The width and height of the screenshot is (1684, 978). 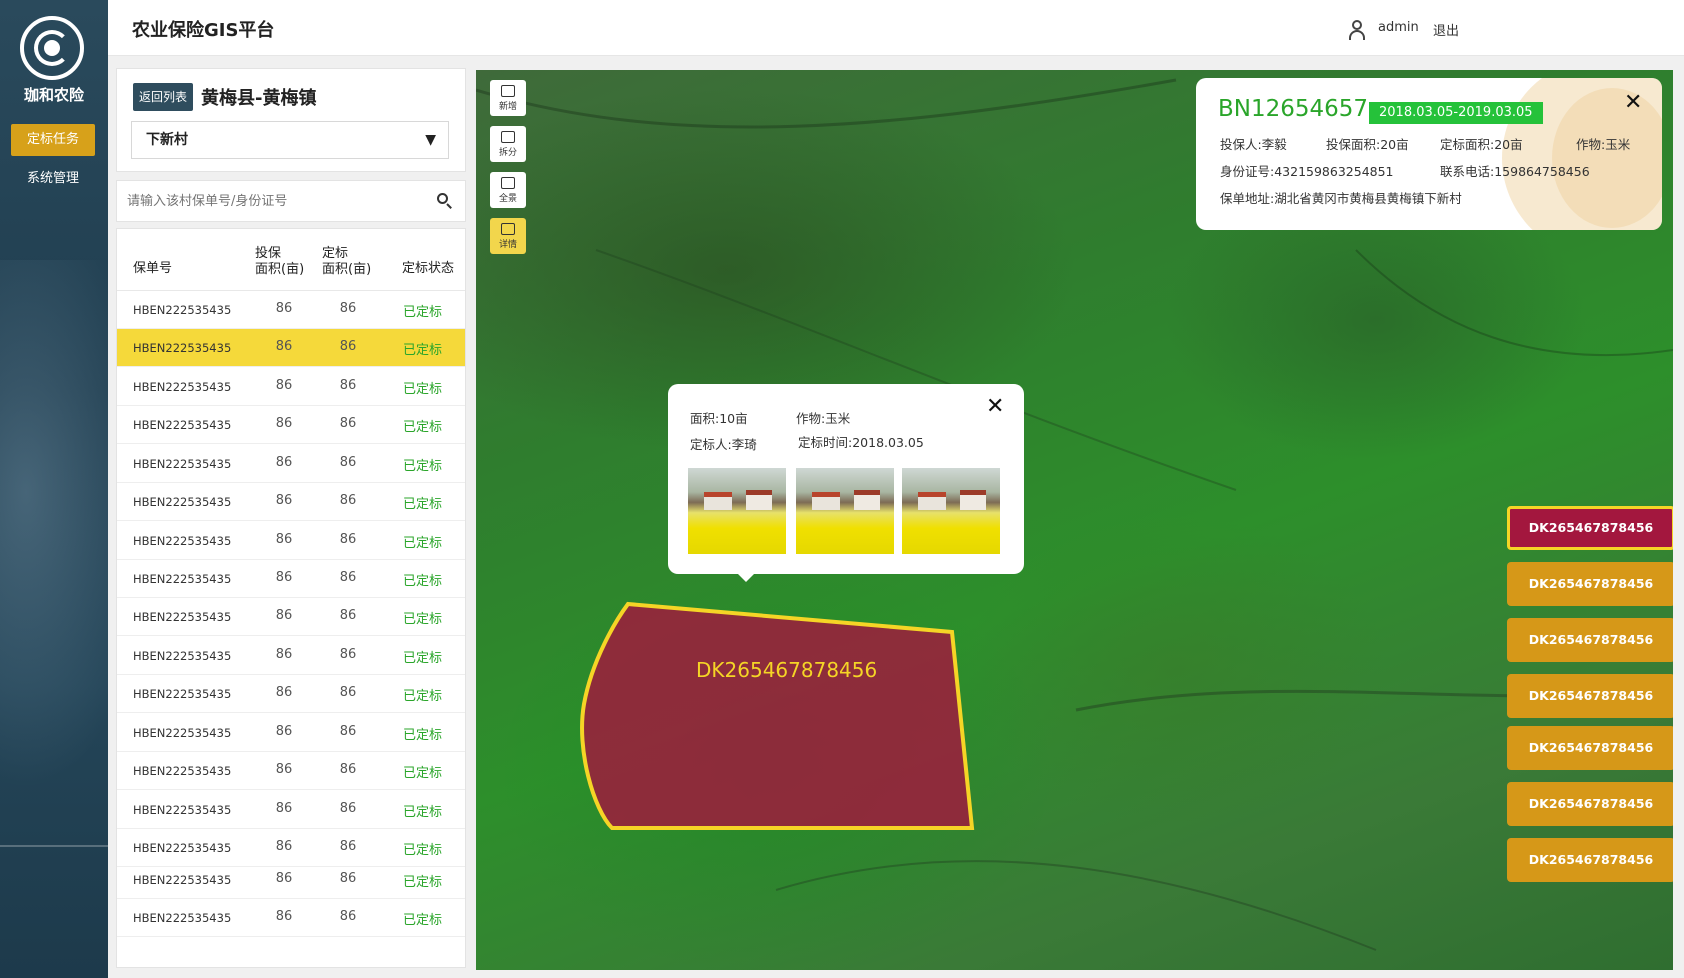 I want to click on page-title: 农业保险GIS平台, so click(x=203, y=30).